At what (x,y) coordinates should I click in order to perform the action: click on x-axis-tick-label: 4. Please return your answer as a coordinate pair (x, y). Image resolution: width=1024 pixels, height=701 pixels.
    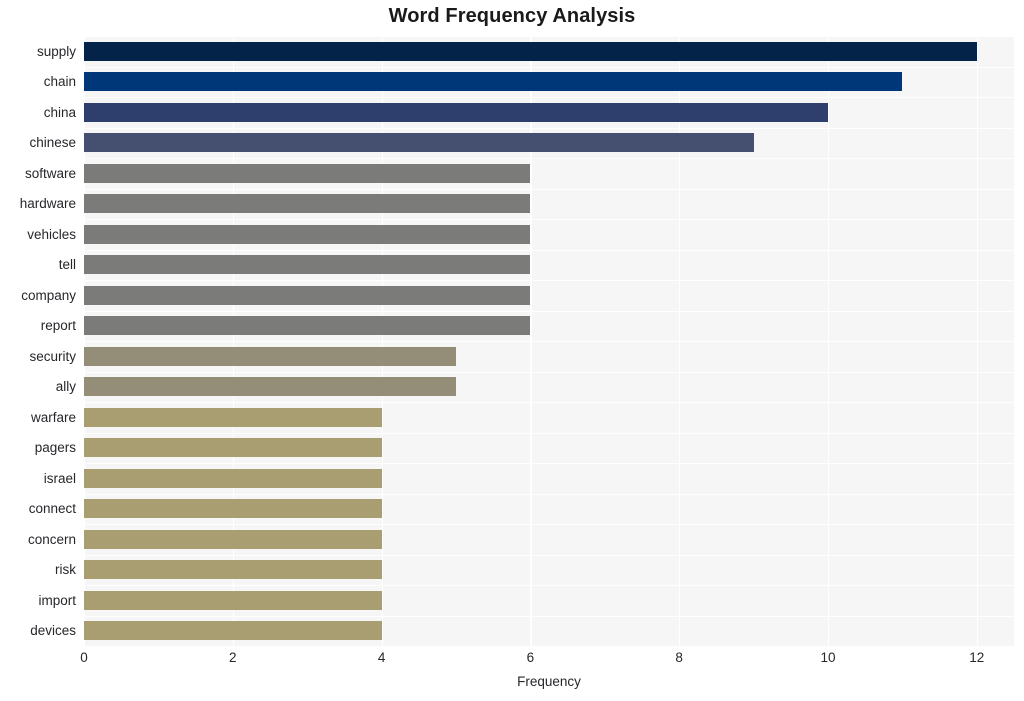
    Looking at the image, I should click on (381, 657).